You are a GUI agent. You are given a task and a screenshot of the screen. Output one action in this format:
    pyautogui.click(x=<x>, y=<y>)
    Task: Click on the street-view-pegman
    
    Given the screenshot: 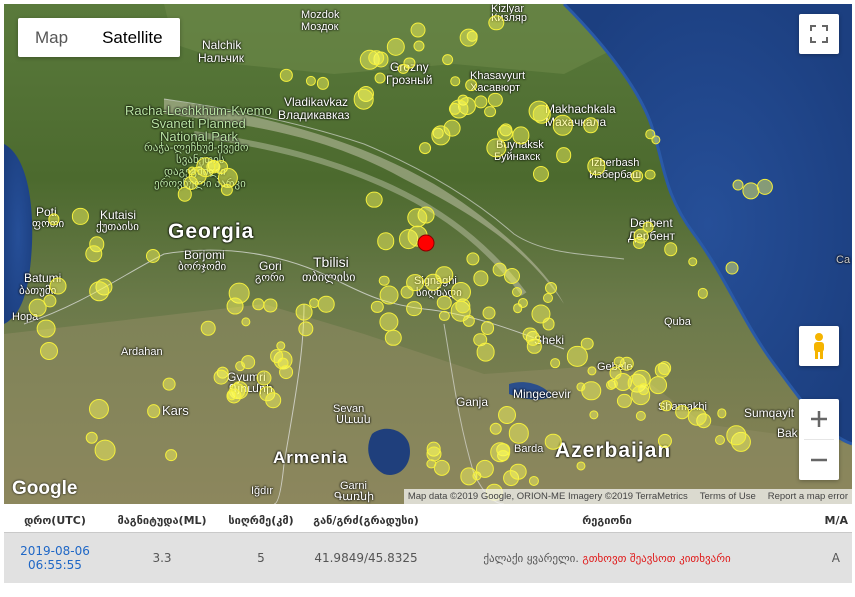 What is the action you would take?
    pyautogui.click(x=819, y=346)
    